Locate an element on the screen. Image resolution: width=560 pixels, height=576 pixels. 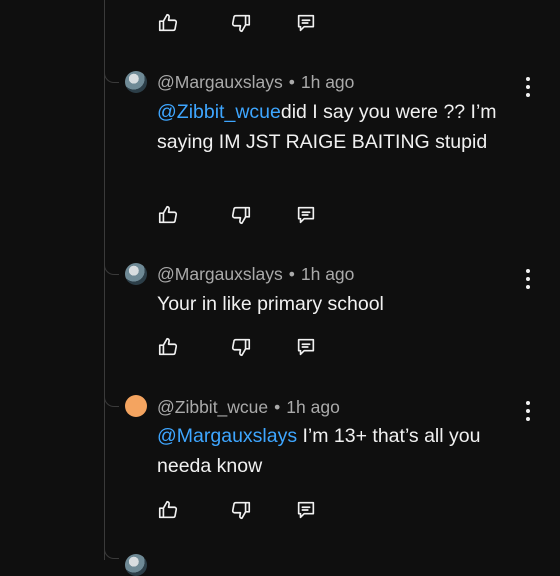
thread-line is located at coordinates (104, 280).